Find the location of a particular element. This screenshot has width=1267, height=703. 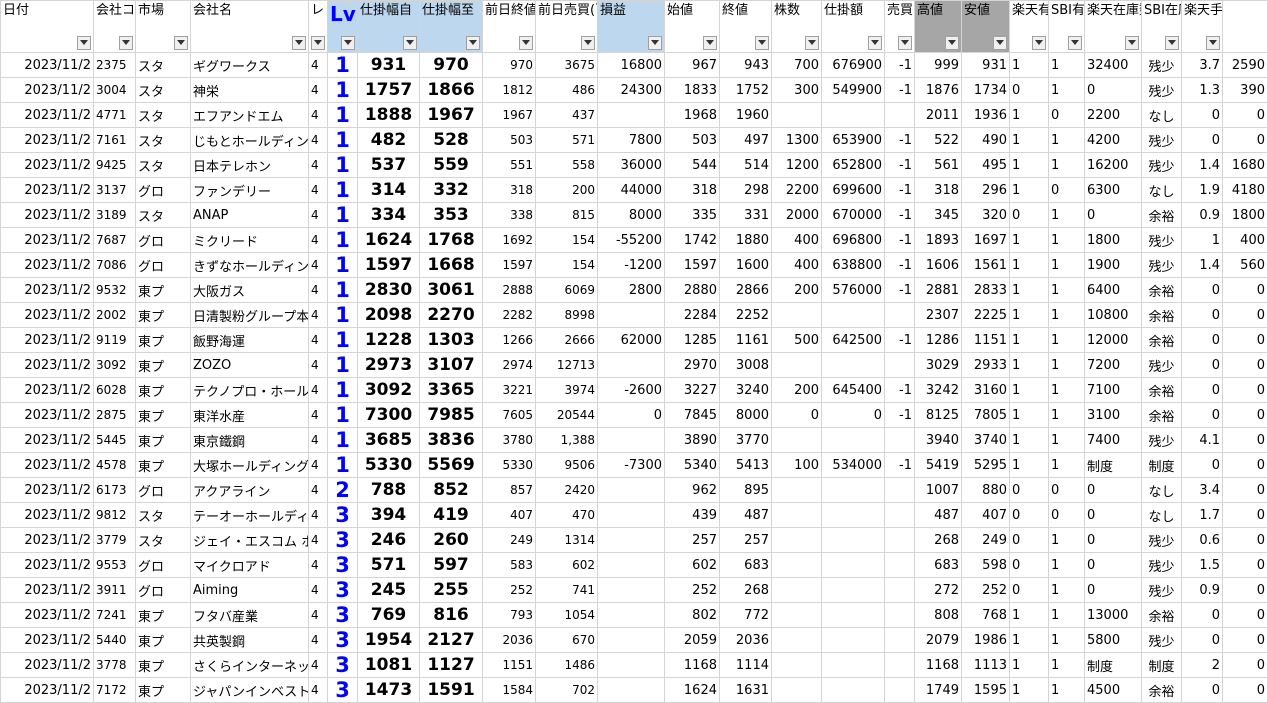

cell-name: ギグワークス is located at coordinates (249, 65).